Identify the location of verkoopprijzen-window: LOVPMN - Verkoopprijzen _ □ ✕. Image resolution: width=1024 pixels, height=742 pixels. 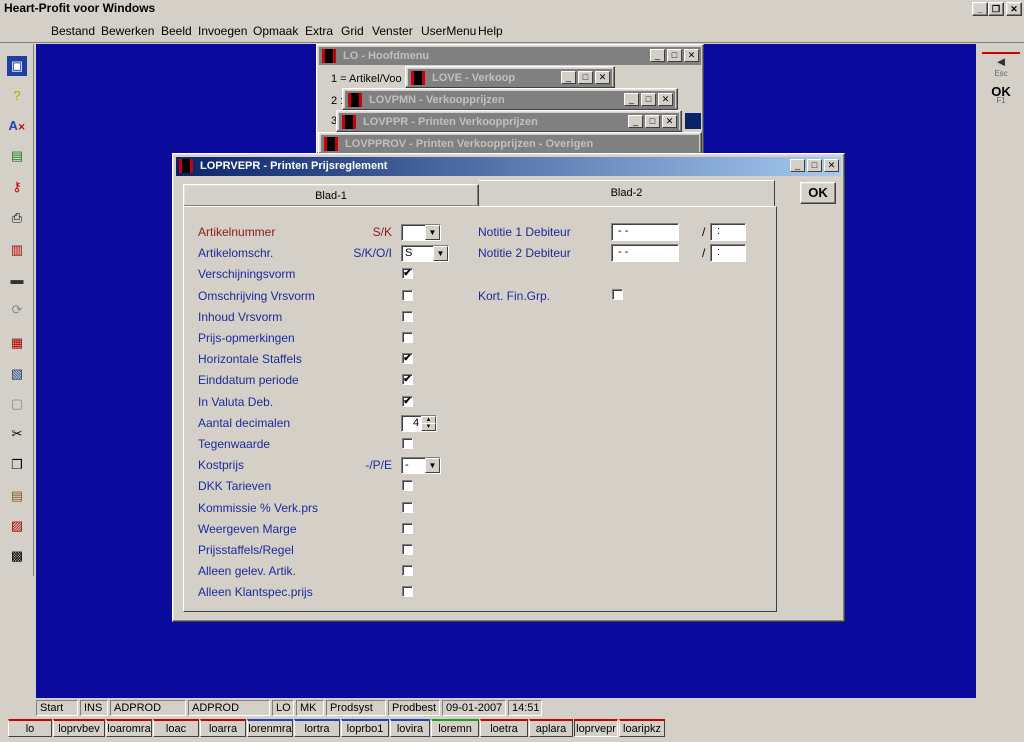
(510, 99).